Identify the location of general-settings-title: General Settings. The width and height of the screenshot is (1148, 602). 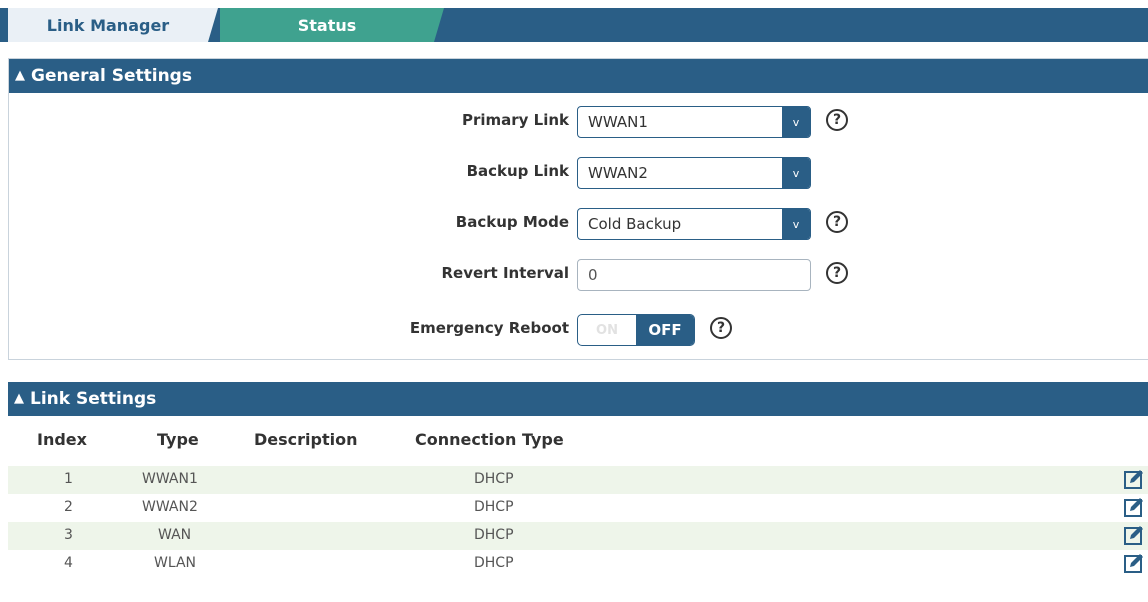
(111, 76).